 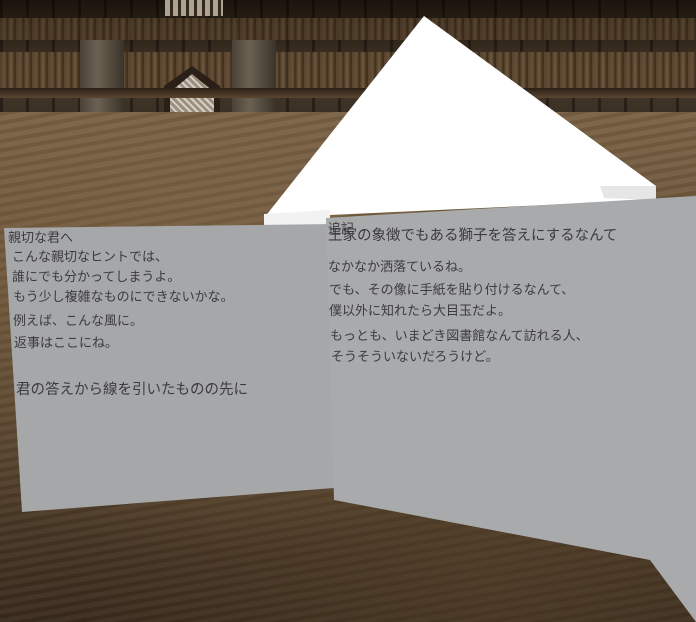 What do you see at coordinates (78, 321) in the screenshot?
I see `letter-left-line: 例えば、こんな風に。` at bounding box center [78, 321].